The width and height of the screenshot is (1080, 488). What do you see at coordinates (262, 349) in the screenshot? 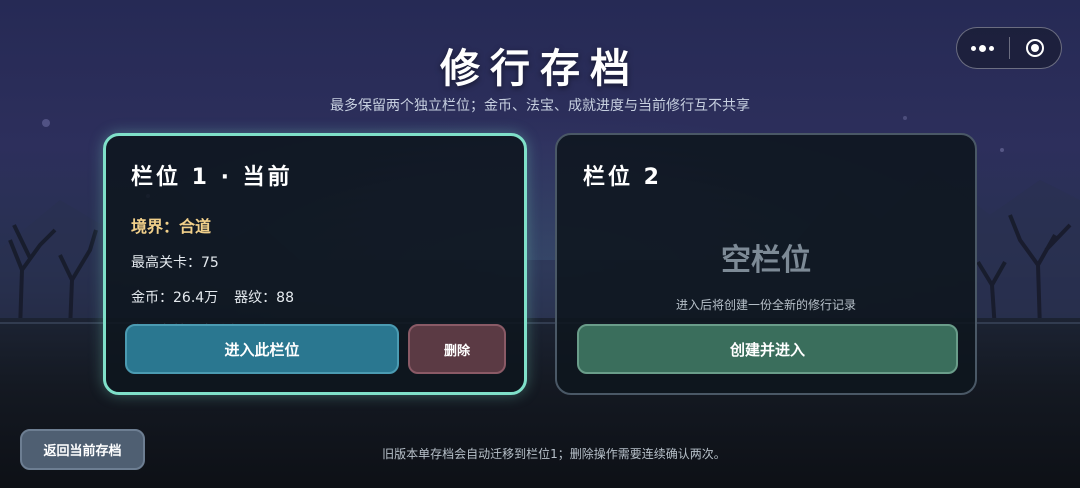
I see `enter-slot-button: 进入此栏位` at bounding box center [262, 349].